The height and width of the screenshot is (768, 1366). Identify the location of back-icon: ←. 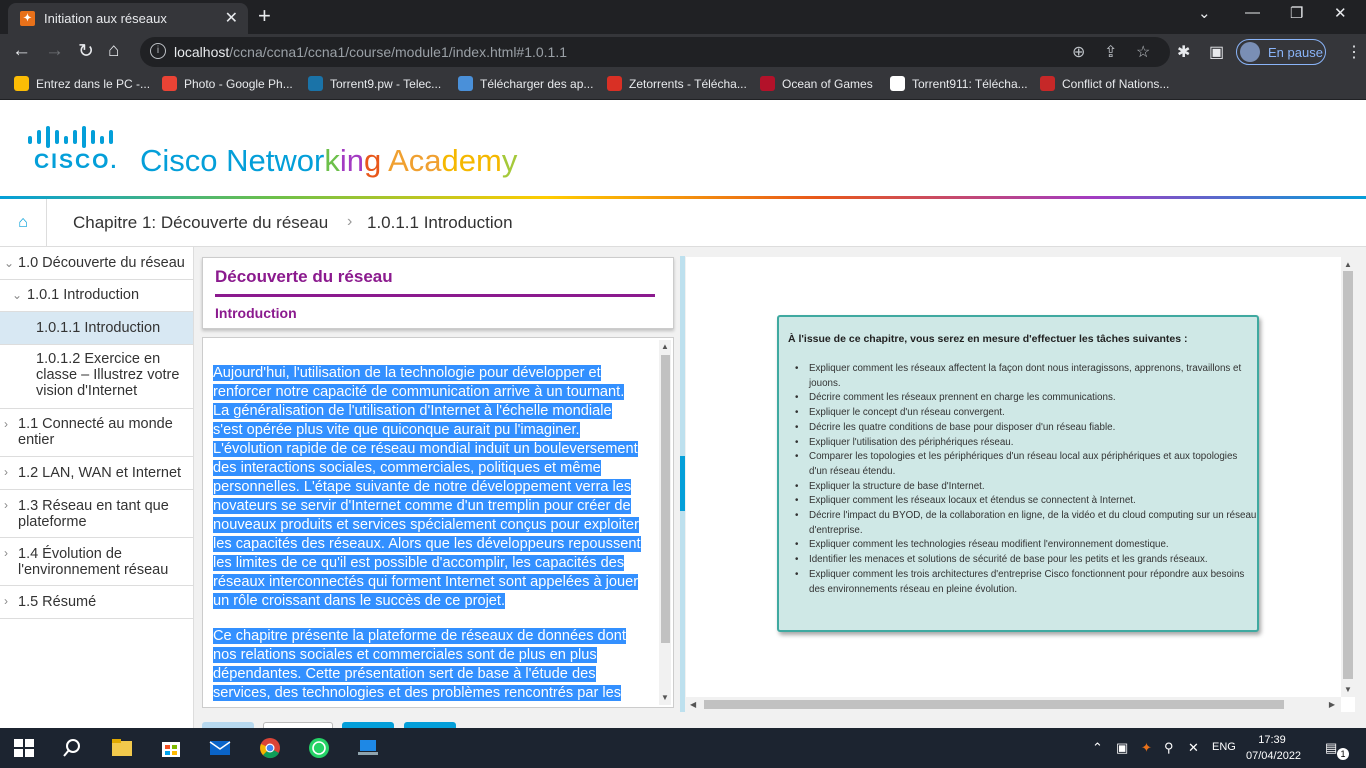
(21, 51).